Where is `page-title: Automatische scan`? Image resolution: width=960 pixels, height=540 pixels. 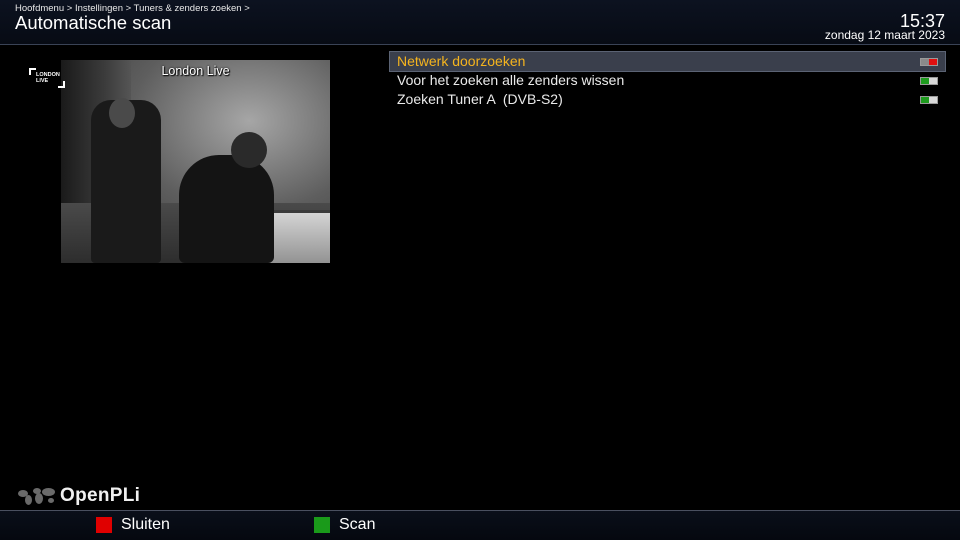 page-title: Automatische scan is located at coordinates (93, 22).